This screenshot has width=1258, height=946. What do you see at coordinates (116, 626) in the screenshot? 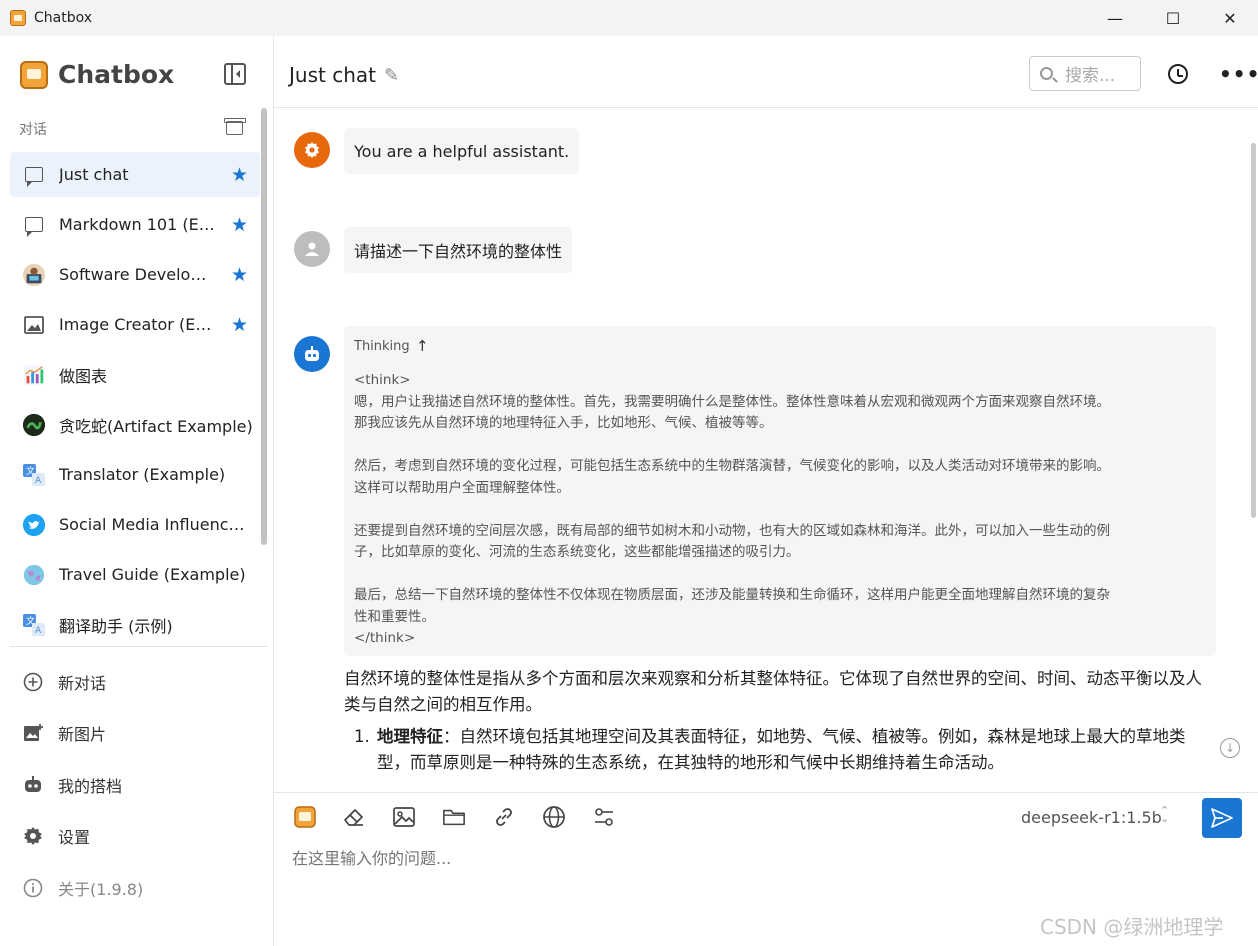
I see `conversation-label: 翻译助手 (示例)` at bounding box center [116, 626].